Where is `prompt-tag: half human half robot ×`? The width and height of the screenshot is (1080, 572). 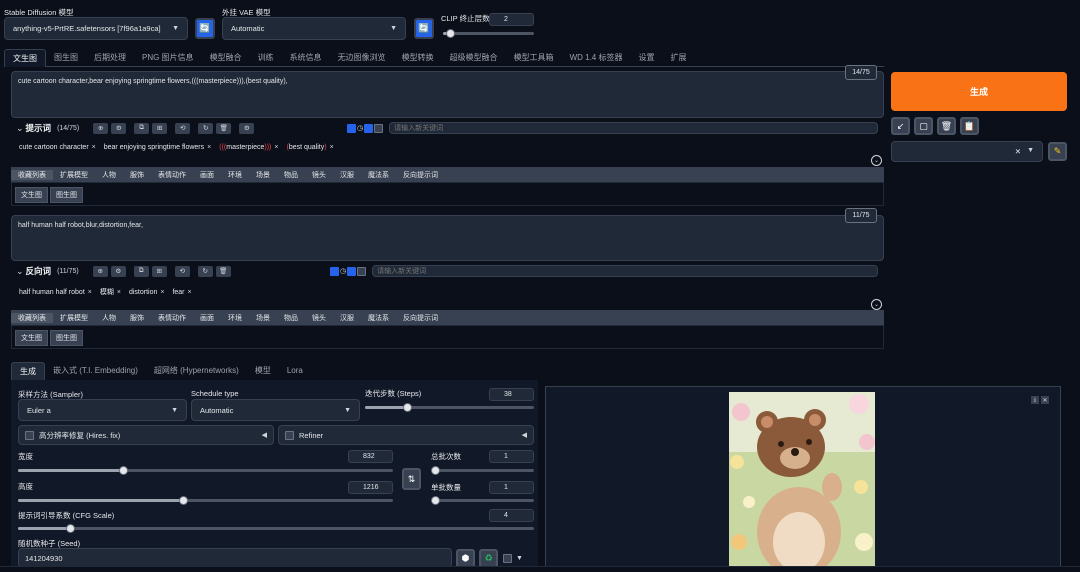
prompt-tag: half human half robot × is located at coordinates (55, 292).